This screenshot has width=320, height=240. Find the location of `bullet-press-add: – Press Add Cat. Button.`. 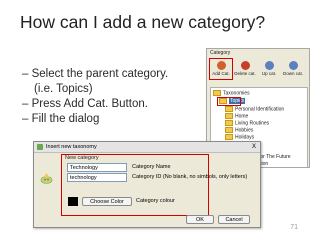

bullet-press-add: – Press Add Cat. Button. is located at coordinates (85, 104).